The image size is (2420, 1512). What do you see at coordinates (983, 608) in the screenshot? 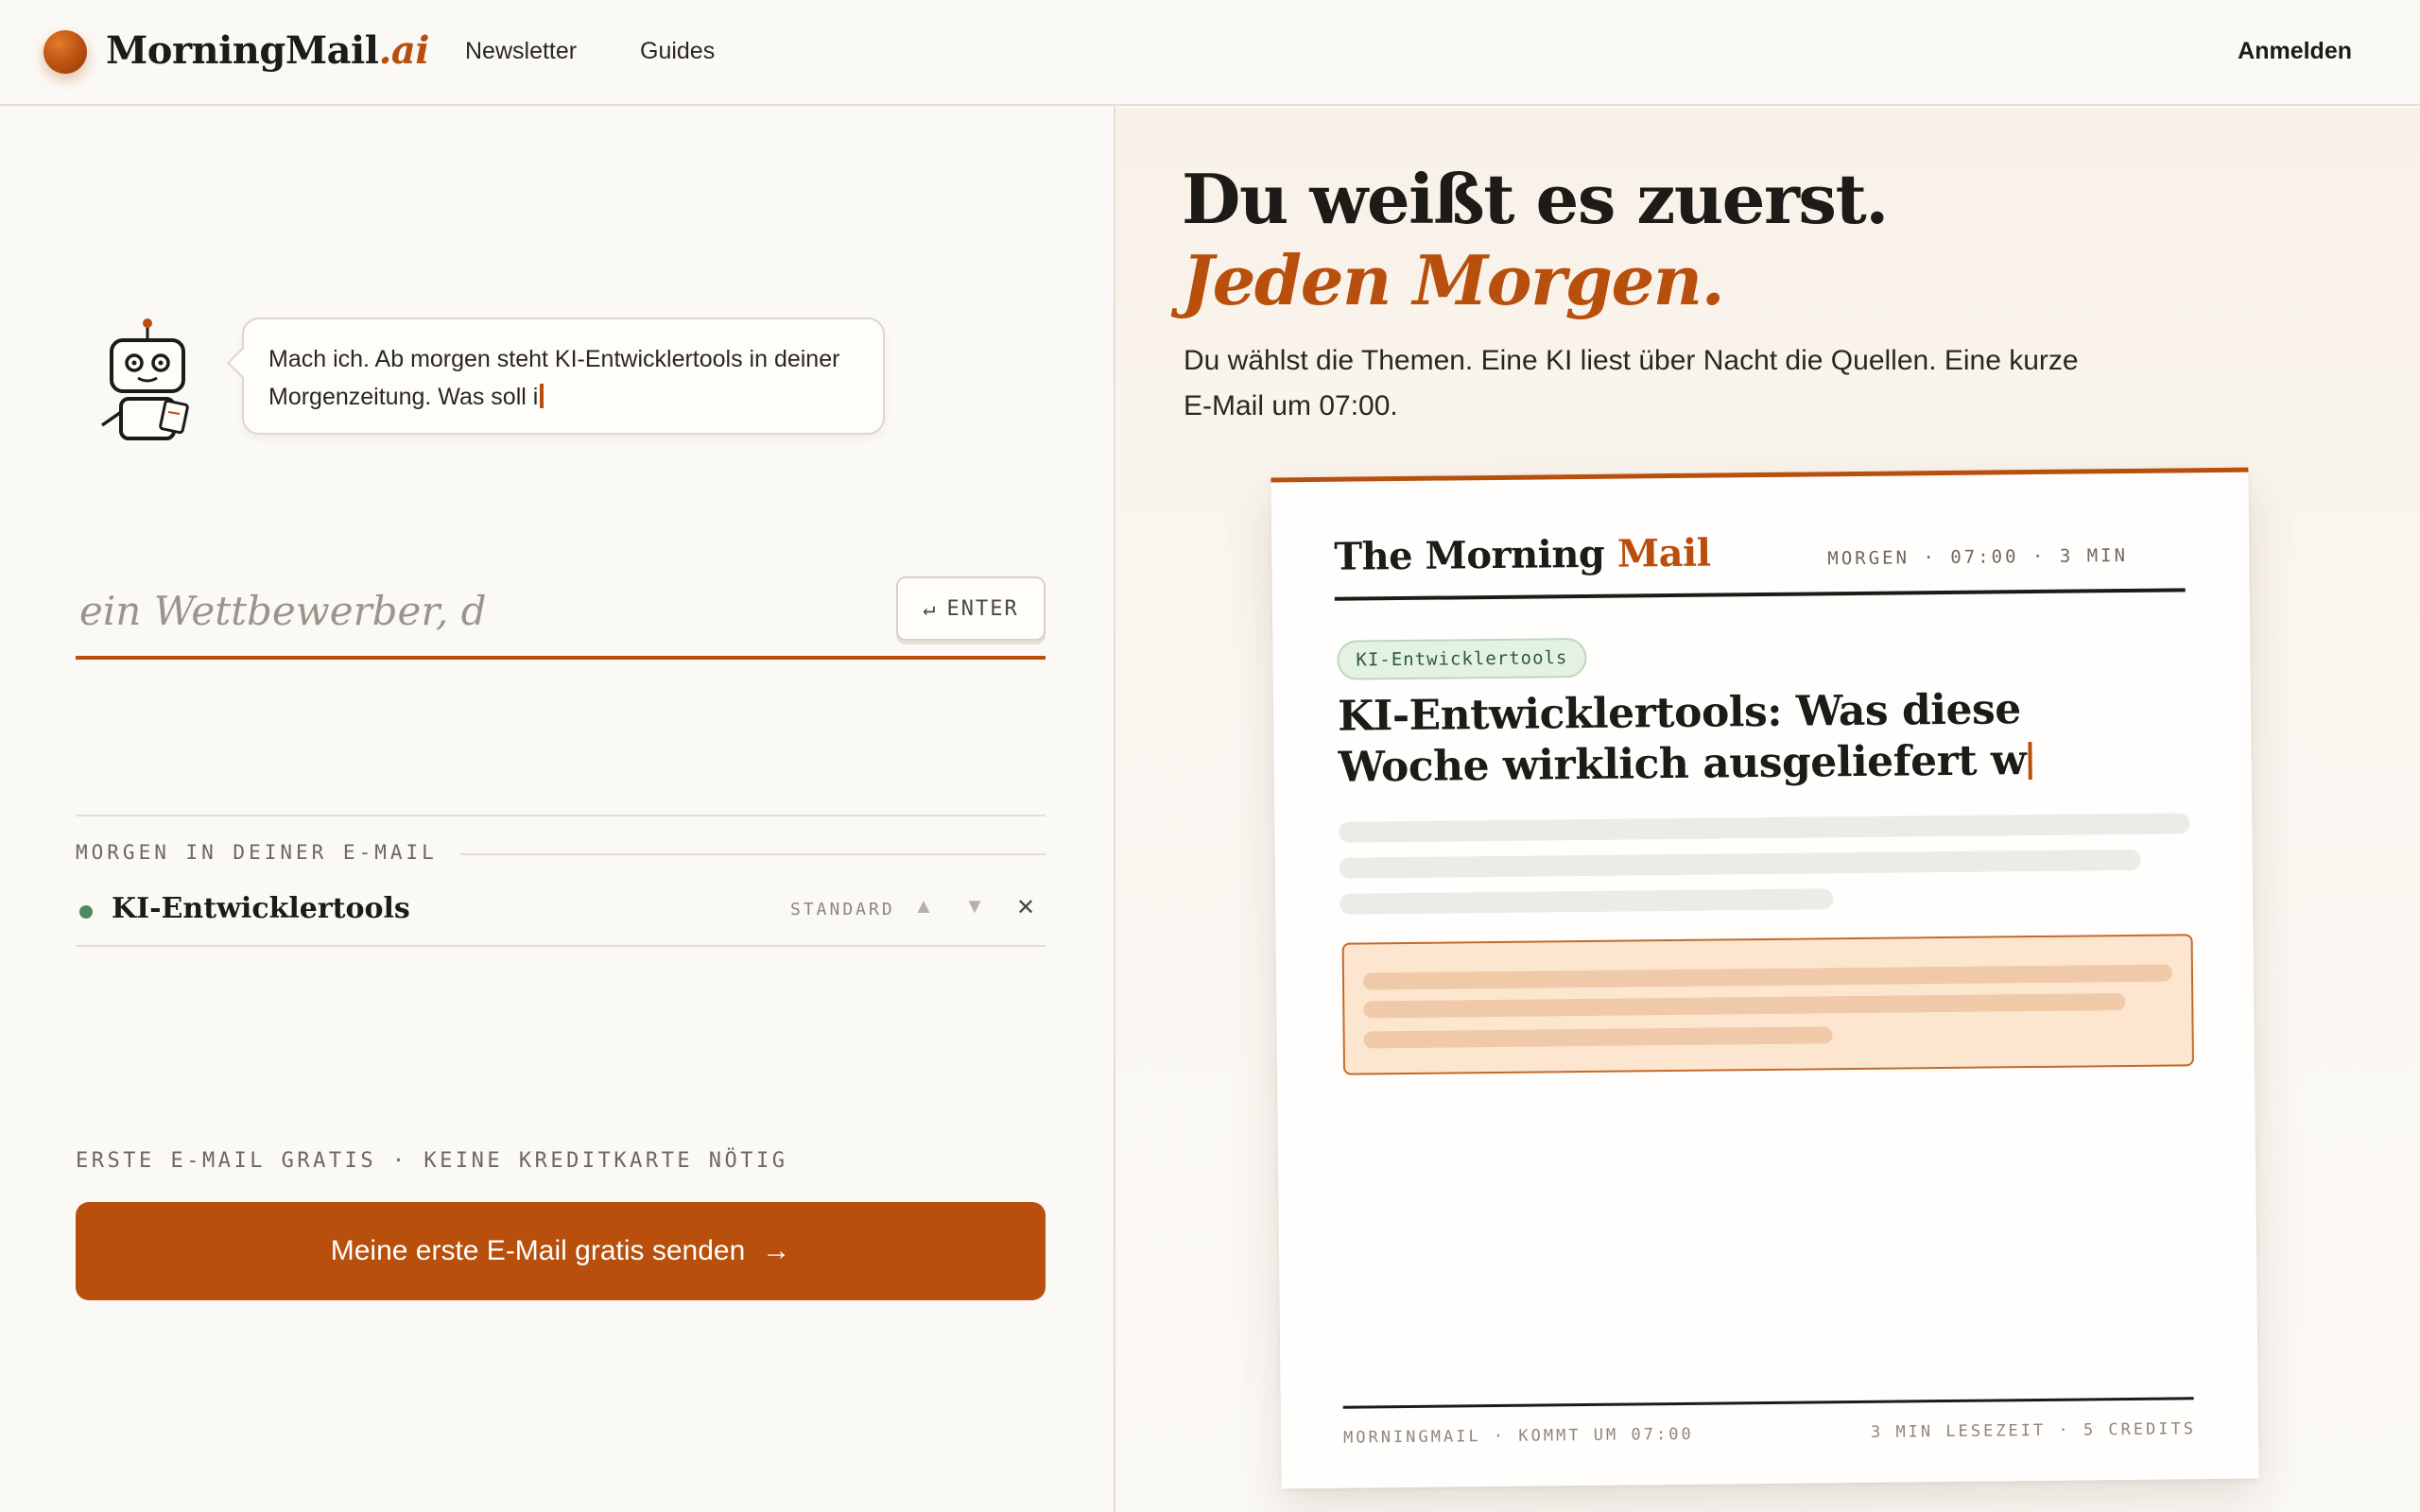
I see `enter-label: ENTER` at bounding box center [983, 608].